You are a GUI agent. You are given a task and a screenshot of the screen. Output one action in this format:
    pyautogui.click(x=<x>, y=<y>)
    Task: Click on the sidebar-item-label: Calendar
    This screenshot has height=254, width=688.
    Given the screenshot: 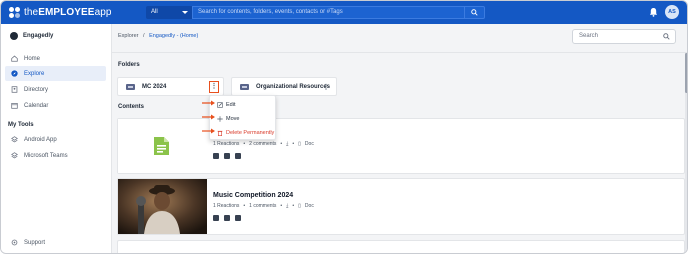 What is the action you would take?
    pyautogui.click(x=36, y=105)
    